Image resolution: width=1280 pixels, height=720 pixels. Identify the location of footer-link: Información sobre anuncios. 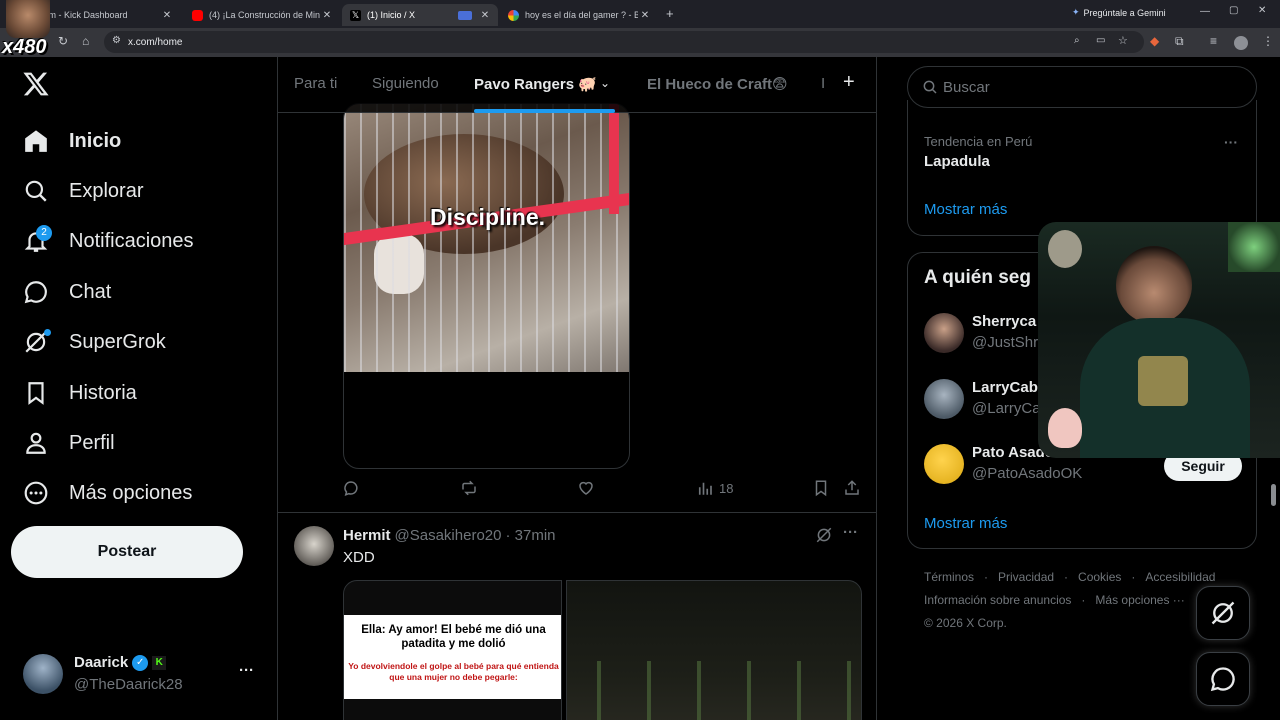
(997, 600).